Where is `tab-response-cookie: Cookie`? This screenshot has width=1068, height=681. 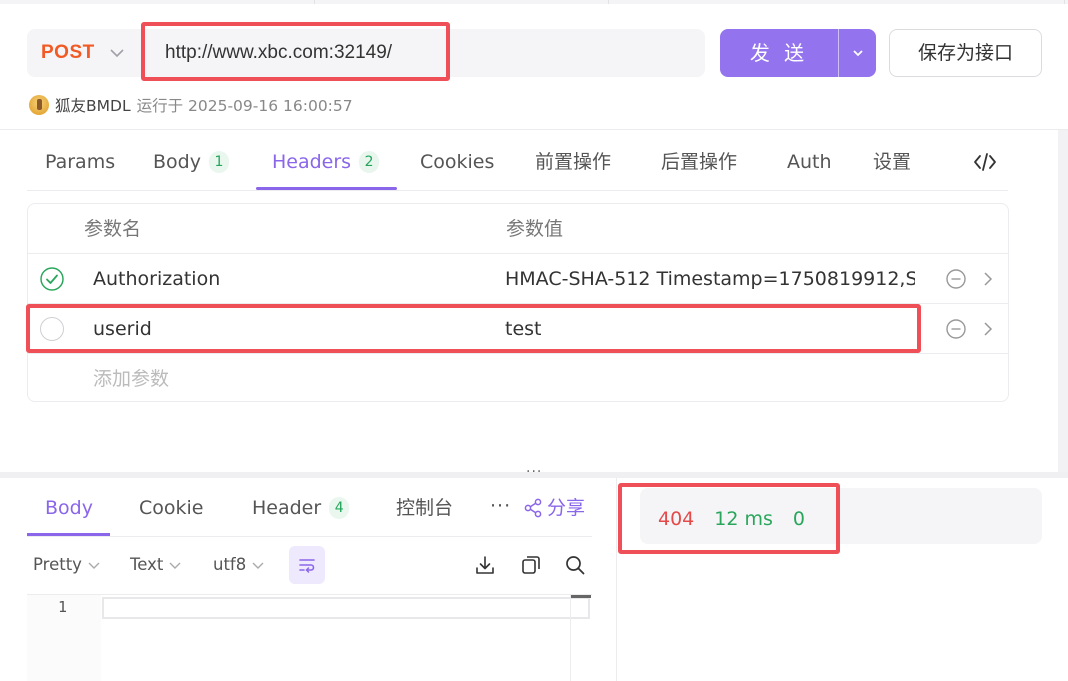 tab-response-cookie: Cookie is located at coordinates (171, 510).